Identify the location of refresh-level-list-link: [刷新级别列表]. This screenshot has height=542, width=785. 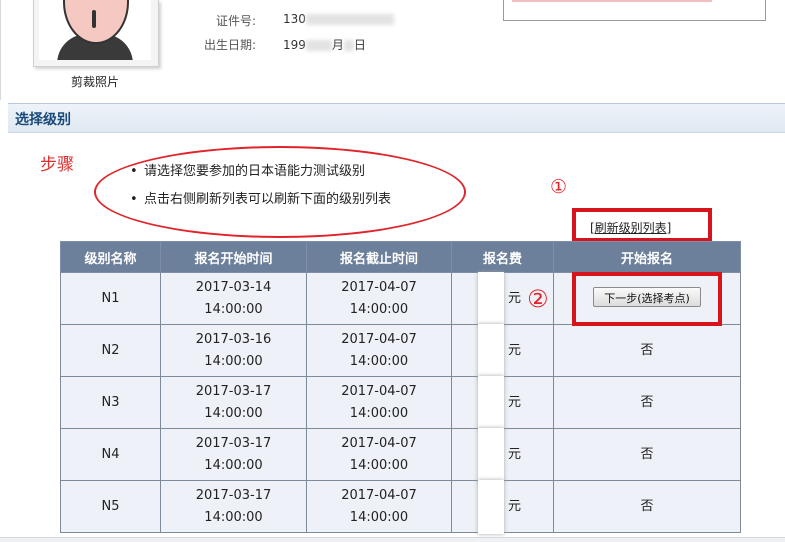
(630, 227).